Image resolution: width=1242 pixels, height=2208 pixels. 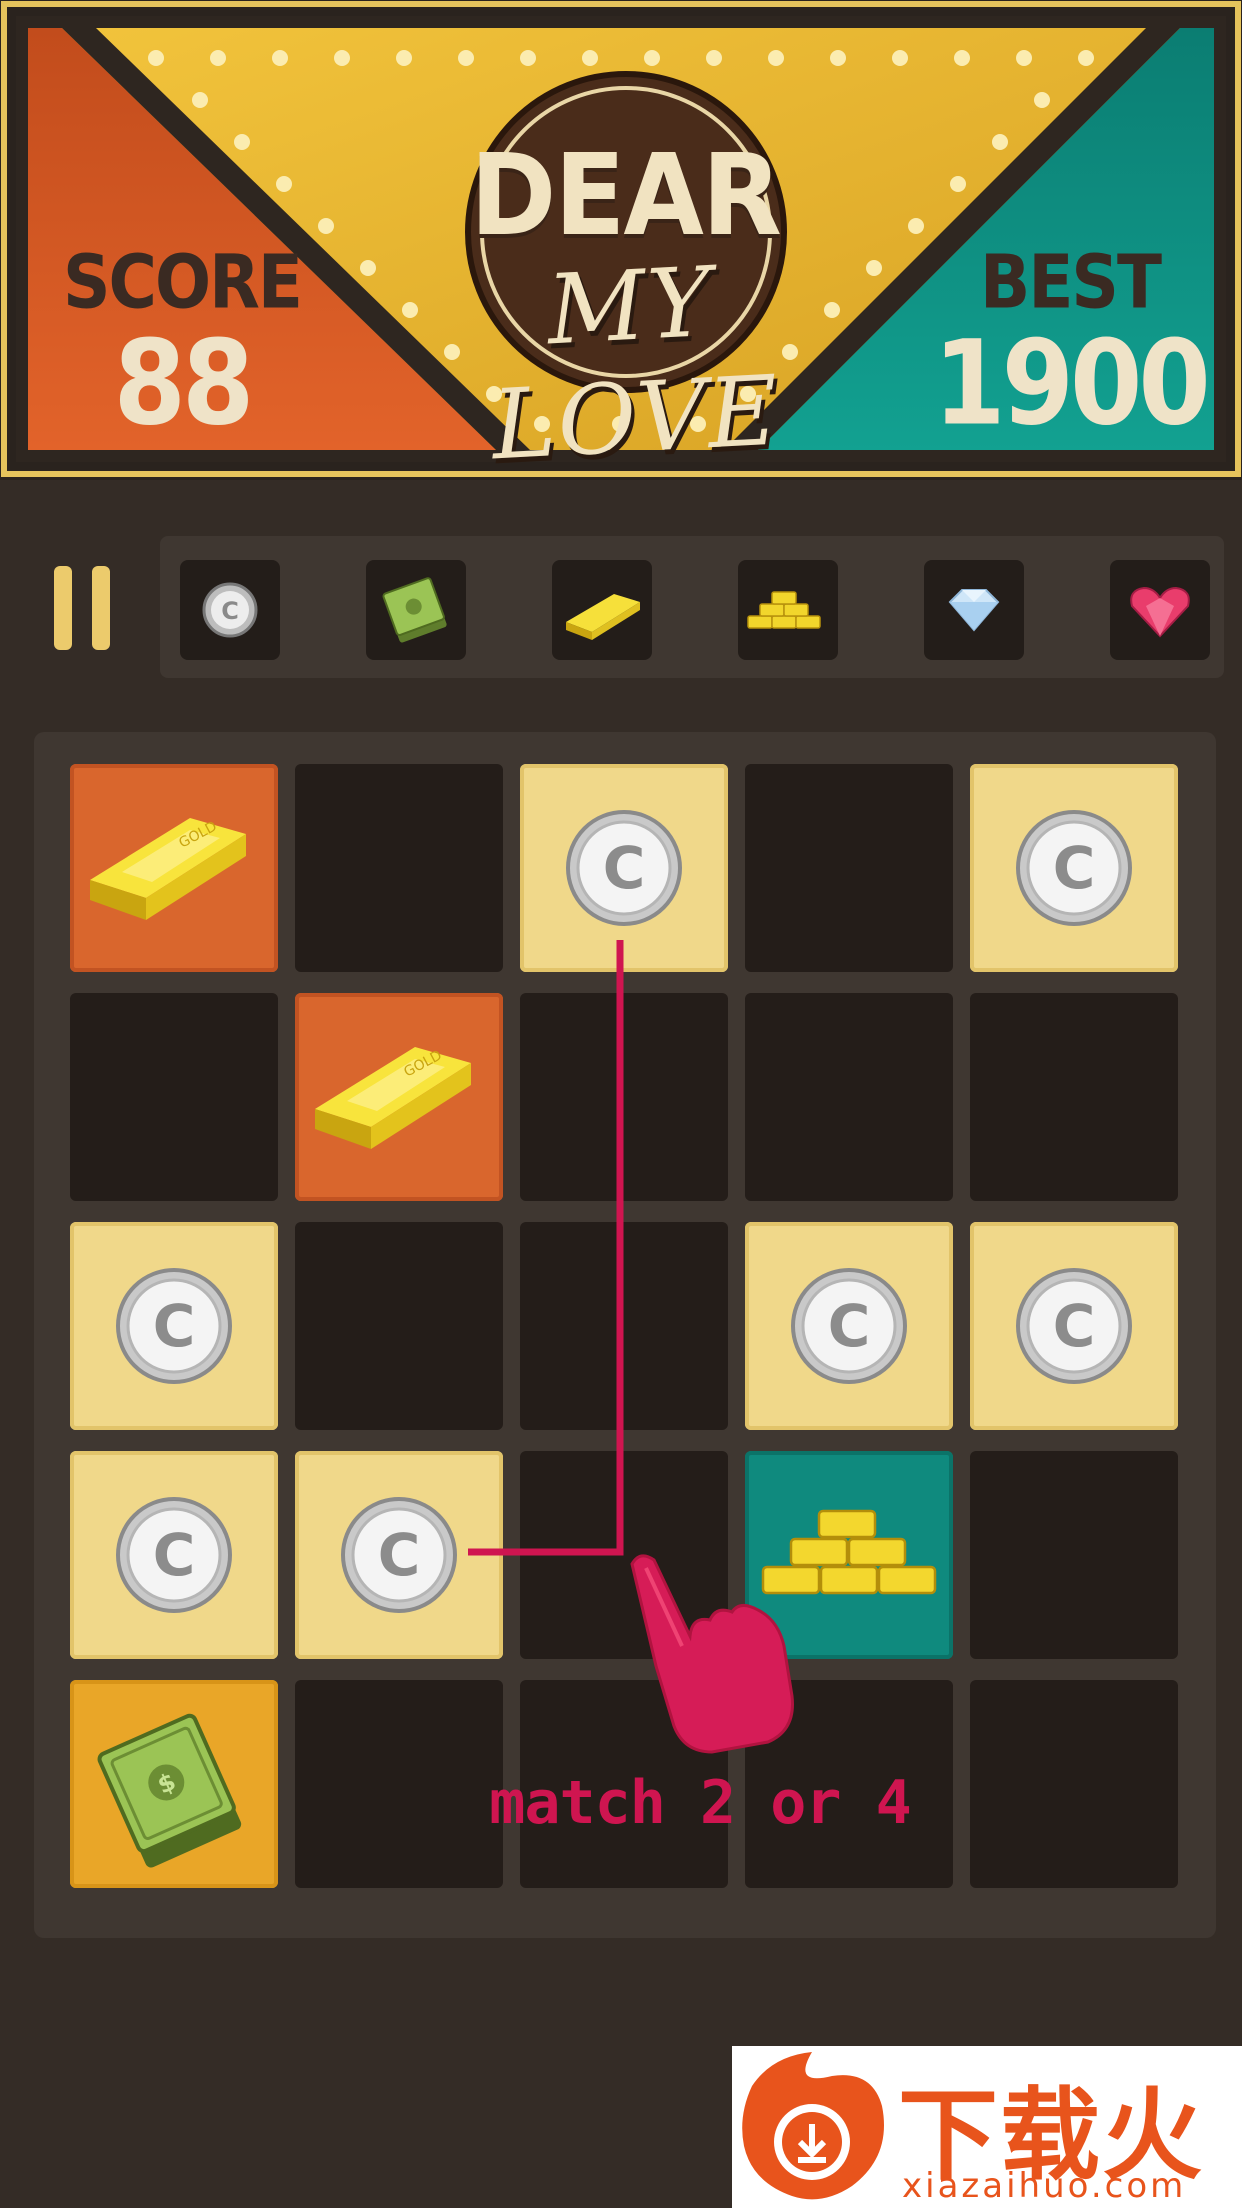 I want to click on pause-button, so click(x=82, y=608).